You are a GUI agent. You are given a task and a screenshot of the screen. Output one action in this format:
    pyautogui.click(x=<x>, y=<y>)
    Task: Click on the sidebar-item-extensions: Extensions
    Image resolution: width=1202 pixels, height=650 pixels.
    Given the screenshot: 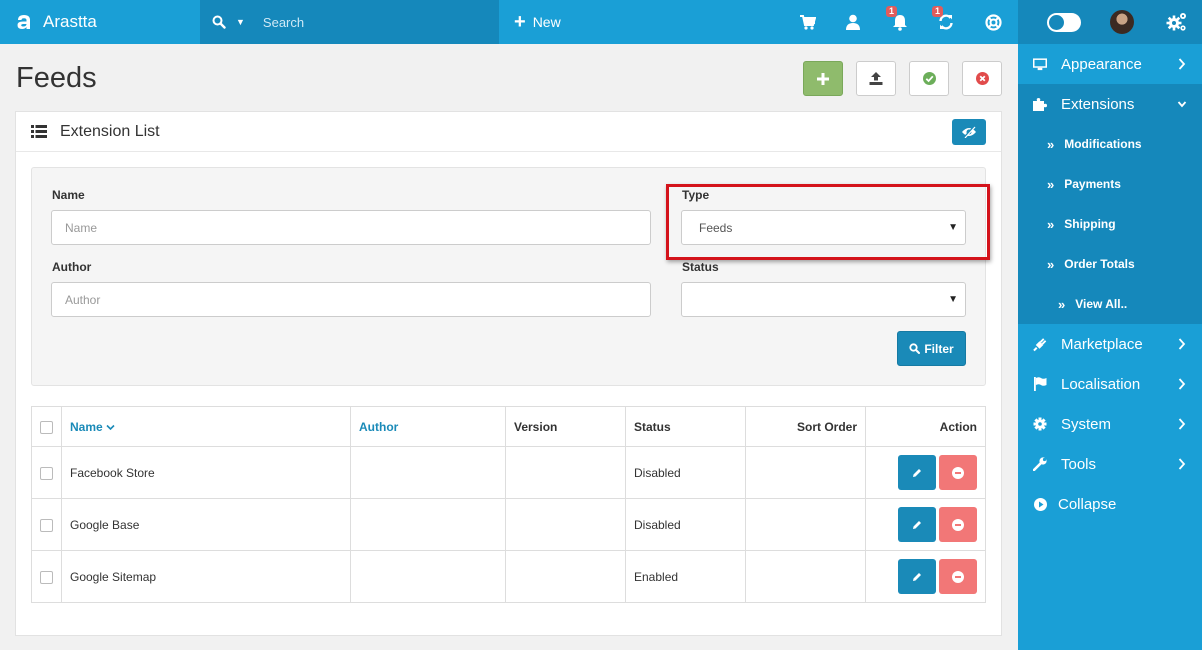 What is the action you would take?
    pyautogui.click(x=1110, y=104)
    